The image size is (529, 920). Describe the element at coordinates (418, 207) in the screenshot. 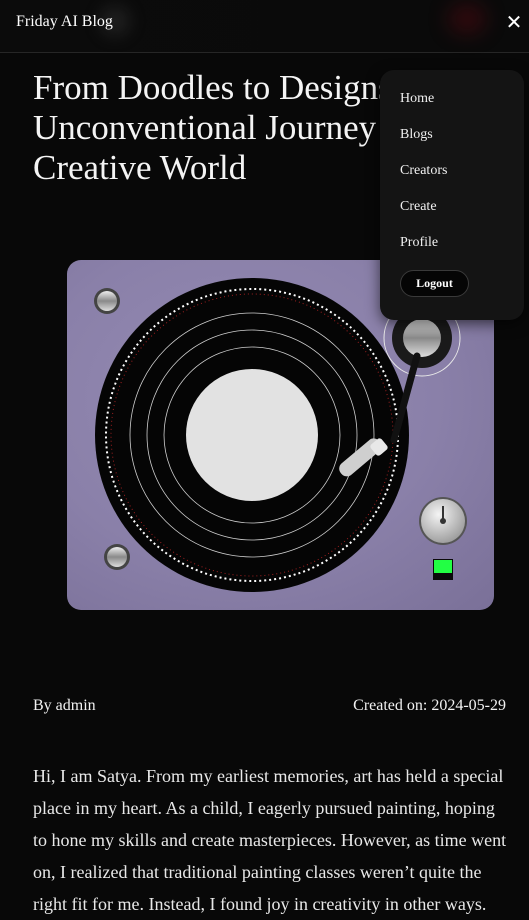

I see `menu-item-create: Create` at that location.